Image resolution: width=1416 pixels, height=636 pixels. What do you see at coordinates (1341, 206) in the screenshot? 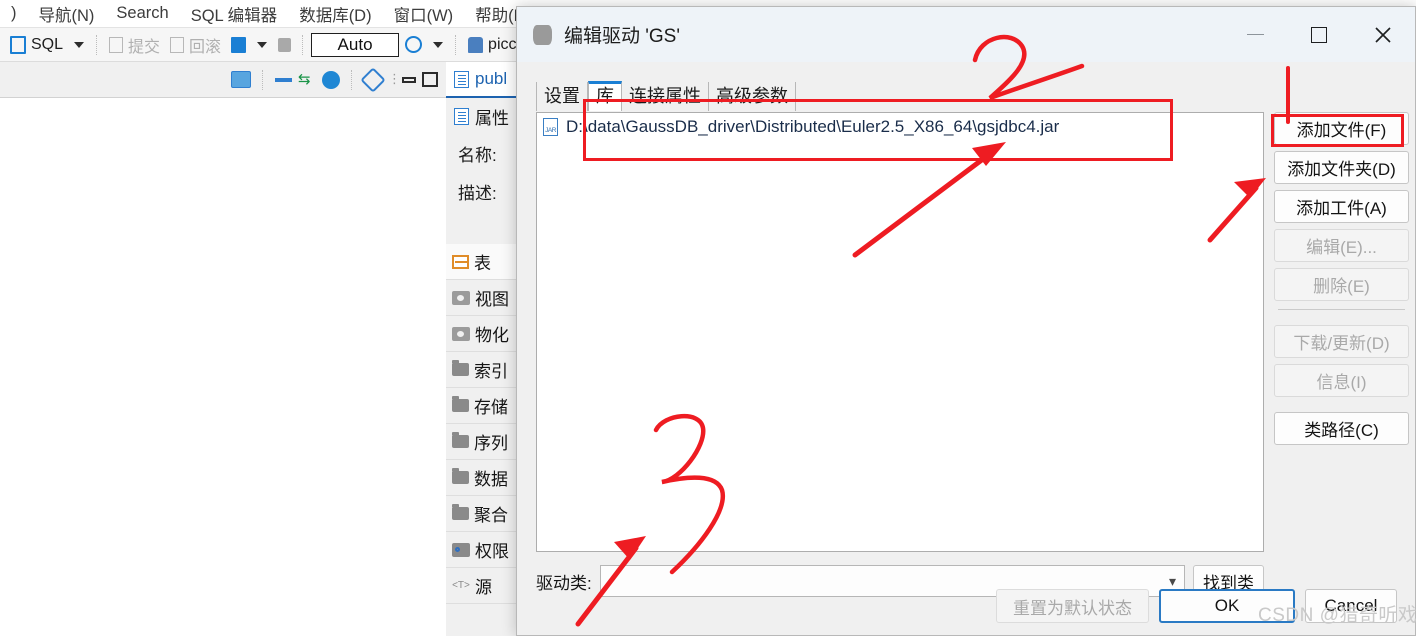
I see `add-artifact-button: 添加工件(A)` at bounding box center [1341, 206].